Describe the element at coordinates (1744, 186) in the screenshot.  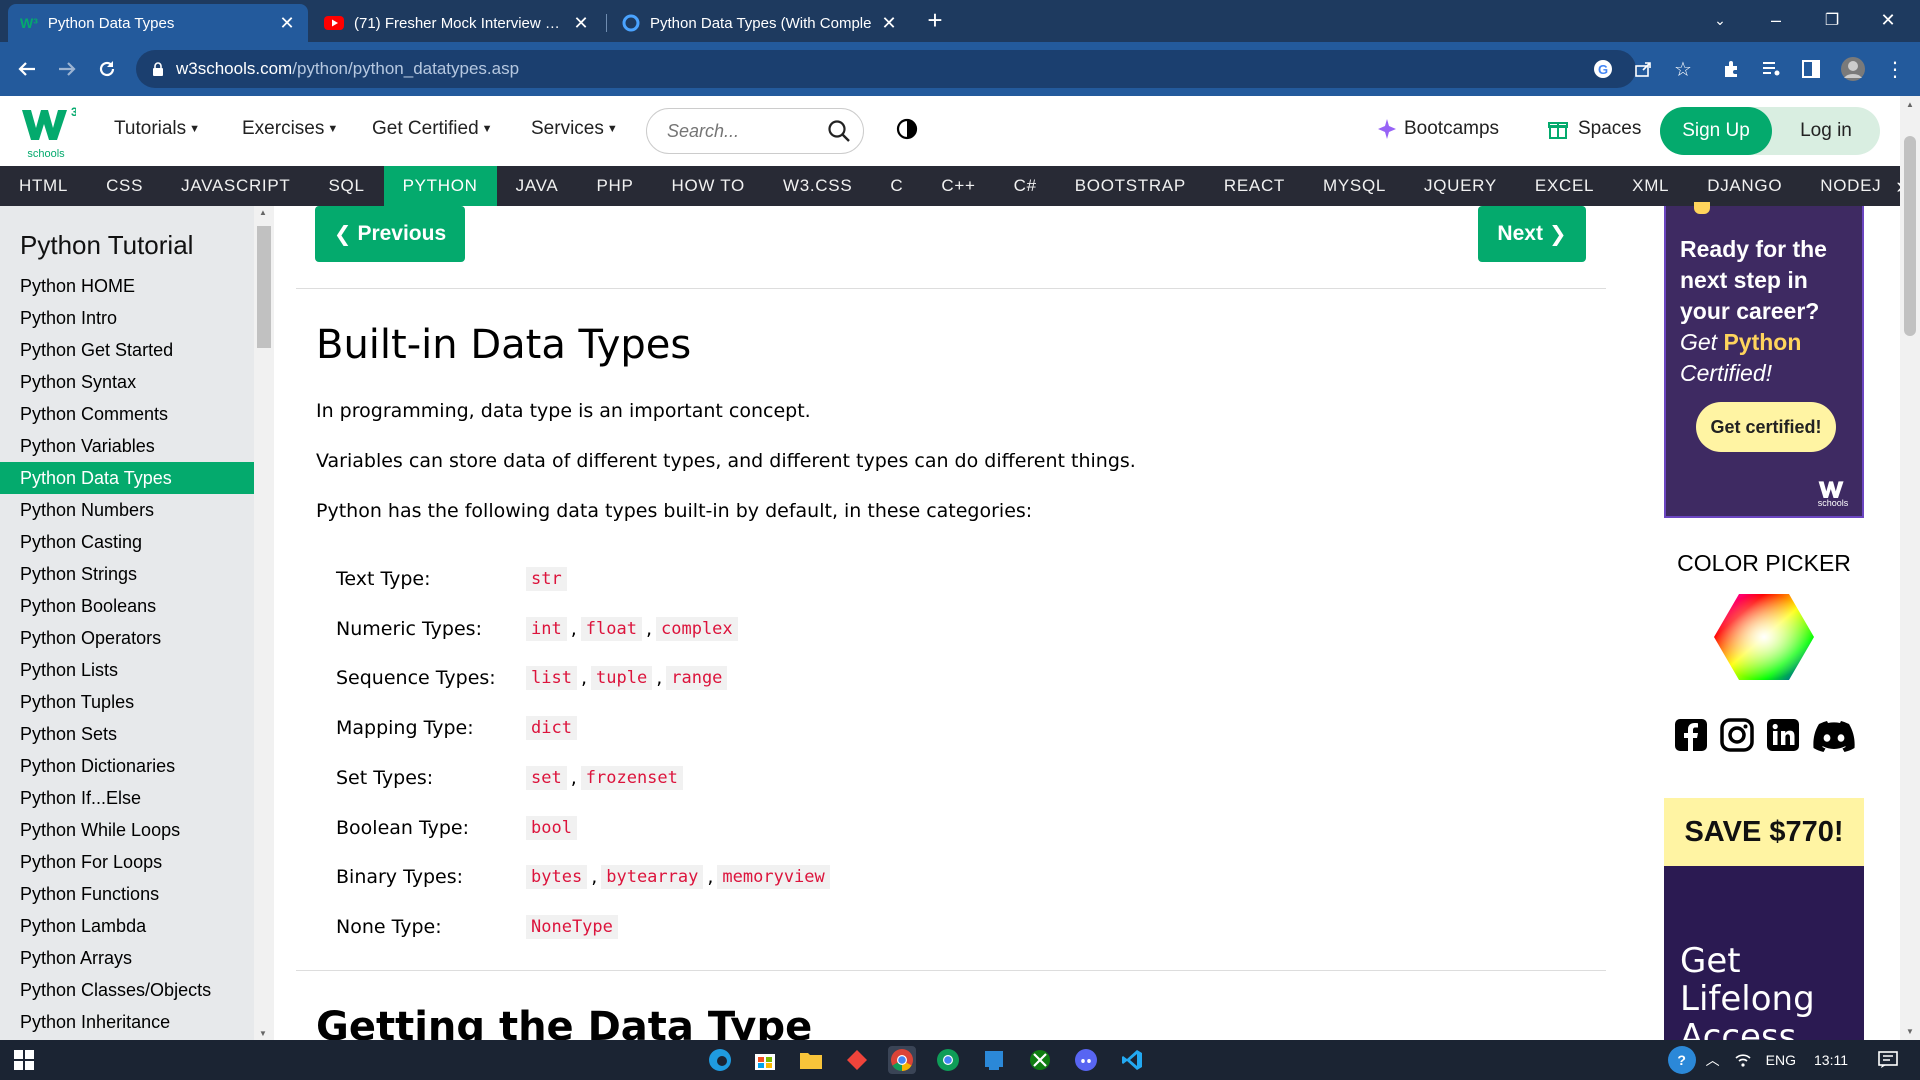
I see `topnav-django: DJANGO` at that location.